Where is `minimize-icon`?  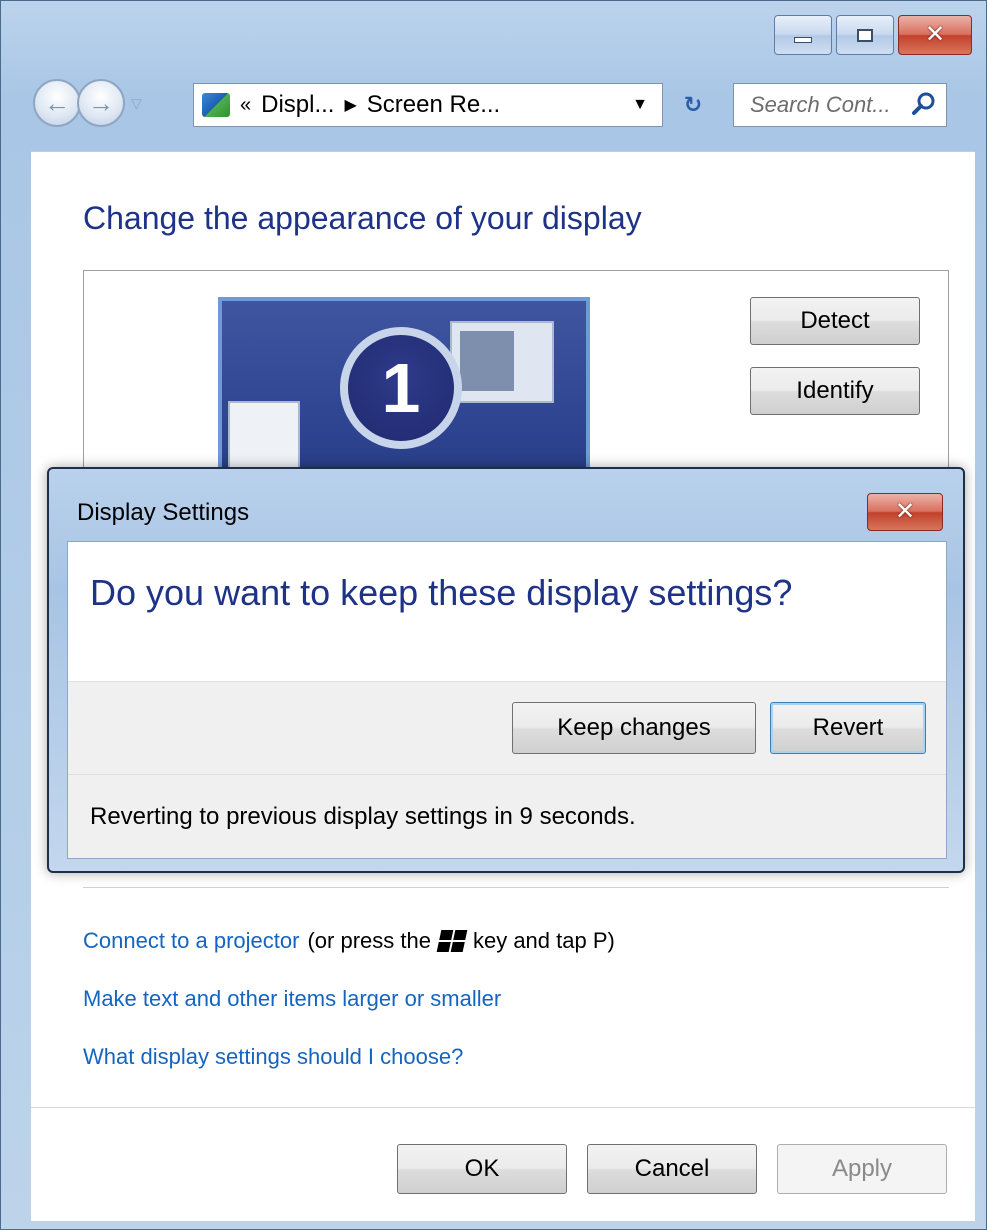
minimize-icon is located at coordinates (803, 40).